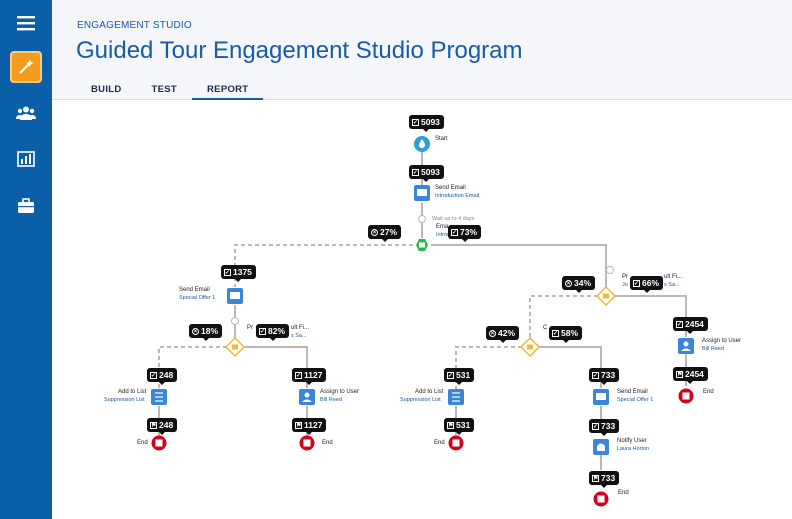 This screenshot has height=519, width=792. I want to click on right-assign-sub: Bill Reed, so click(713, 349).